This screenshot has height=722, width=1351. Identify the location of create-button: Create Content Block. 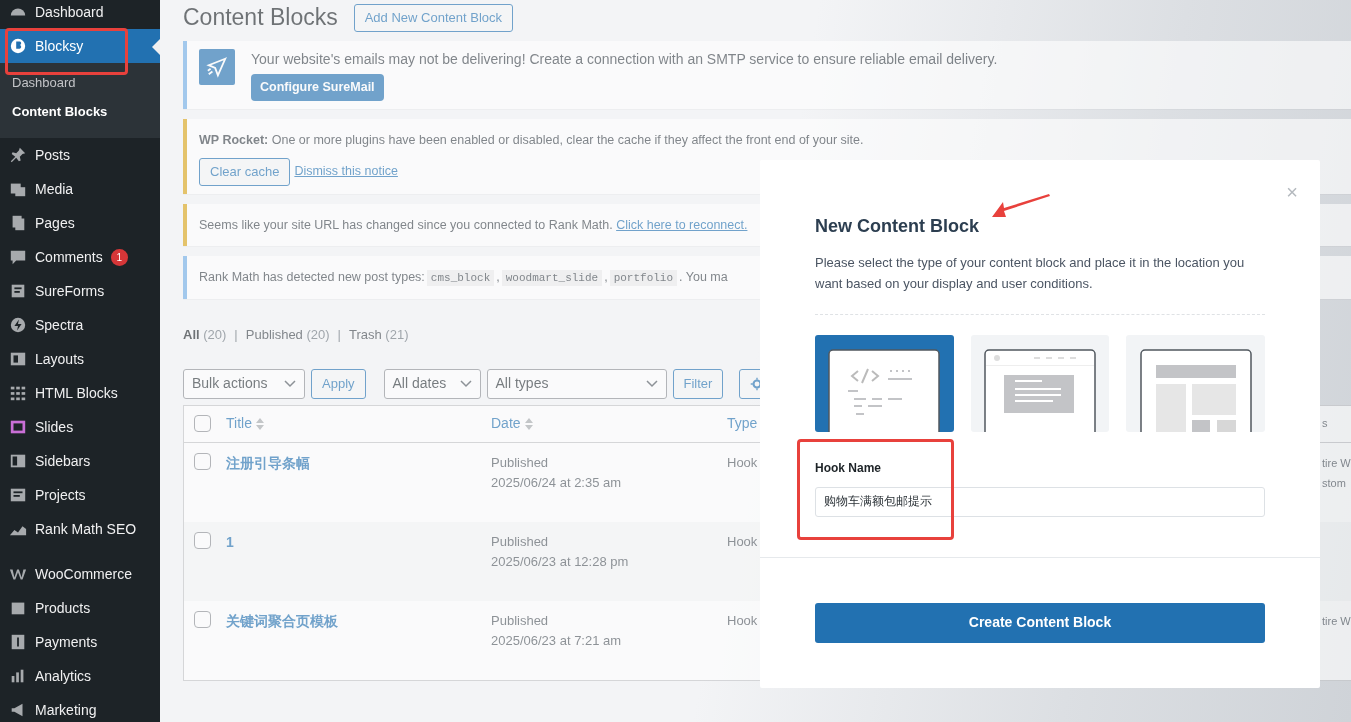
(1040, 622).